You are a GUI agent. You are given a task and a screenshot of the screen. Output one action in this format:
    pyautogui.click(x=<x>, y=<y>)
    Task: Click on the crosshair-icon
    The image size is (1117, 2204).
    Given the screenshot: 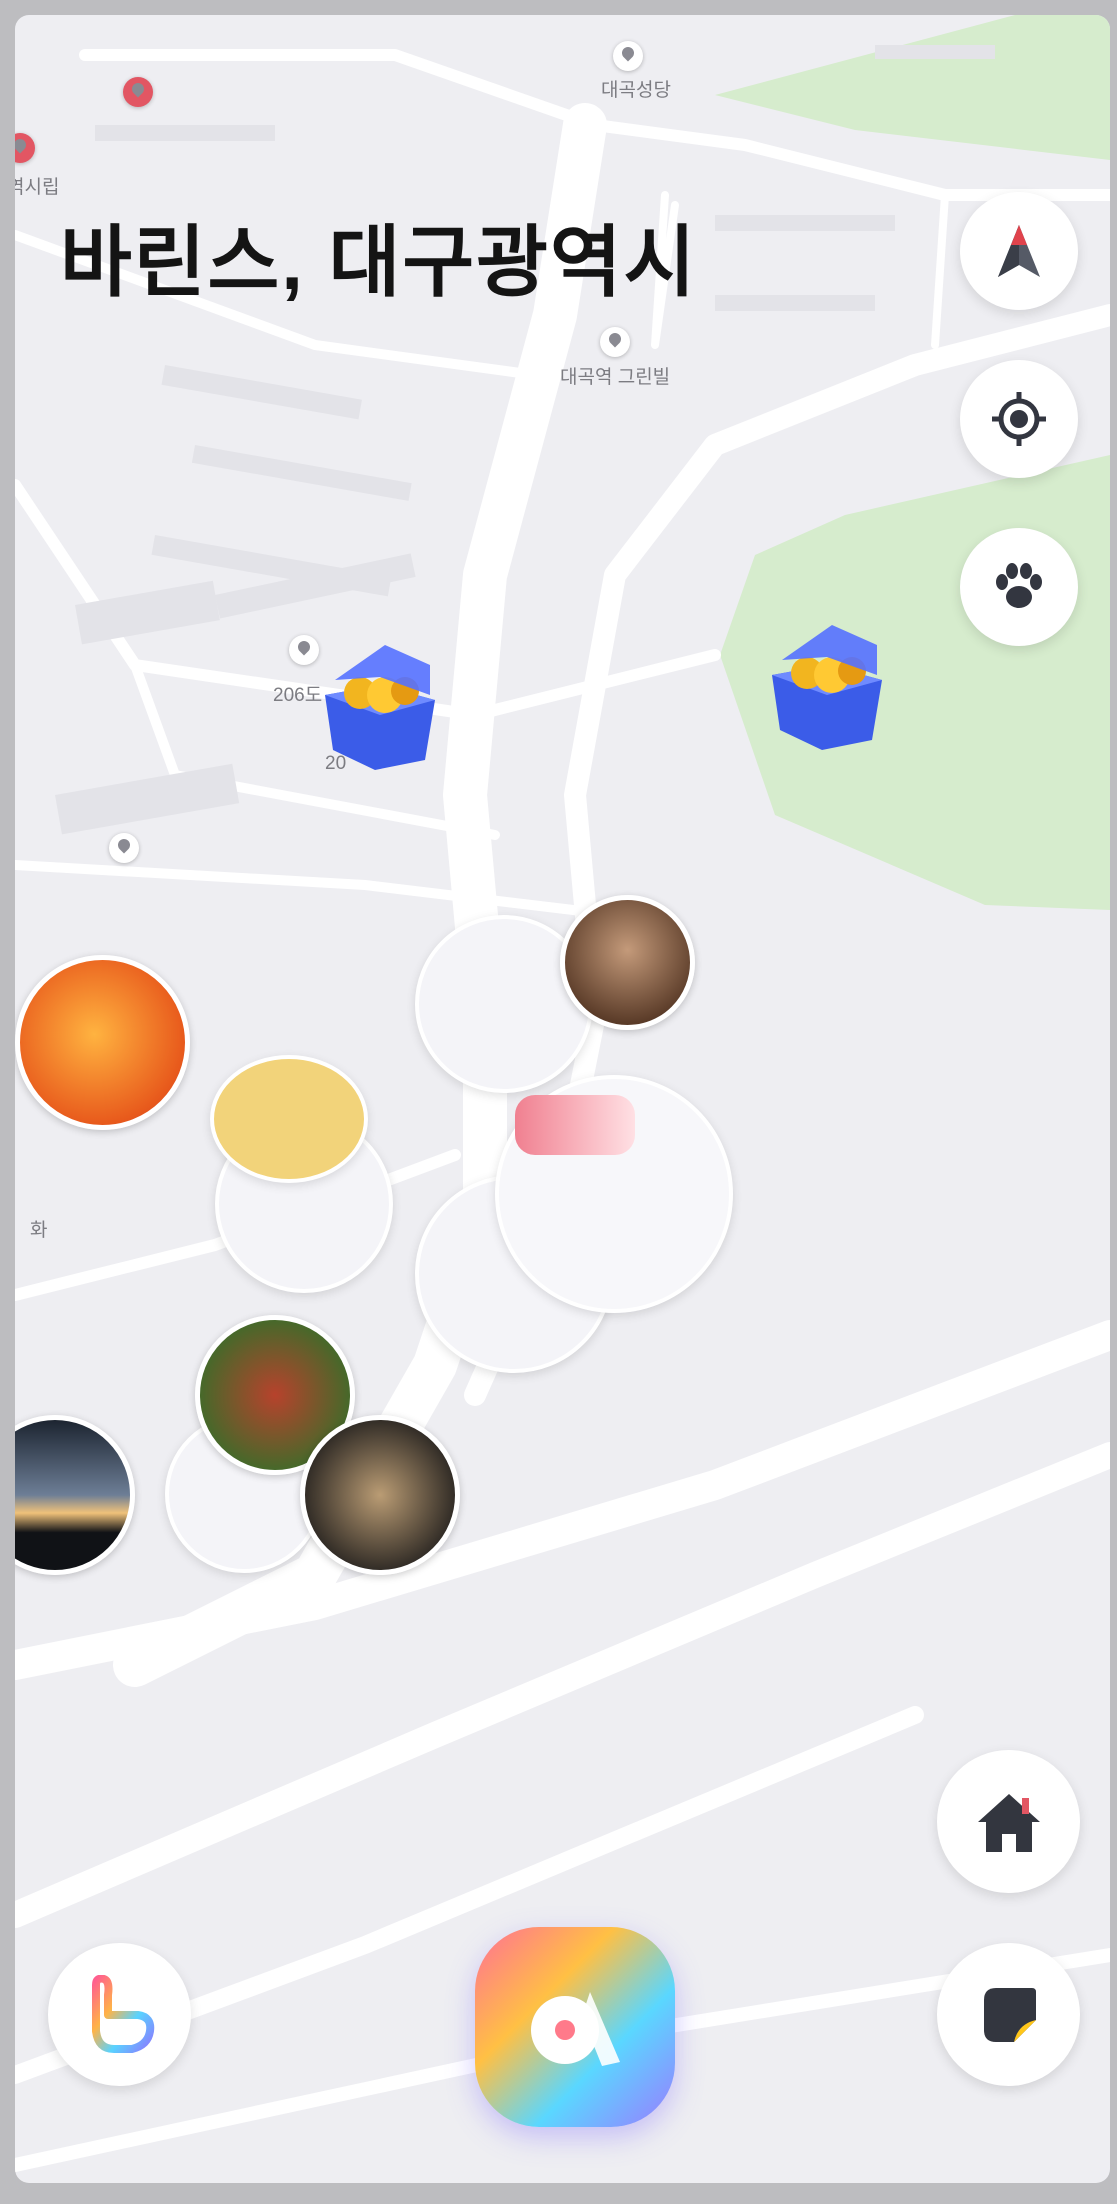 What is the action you would take?
    pyautogui.click(x=1019, y=419)
    